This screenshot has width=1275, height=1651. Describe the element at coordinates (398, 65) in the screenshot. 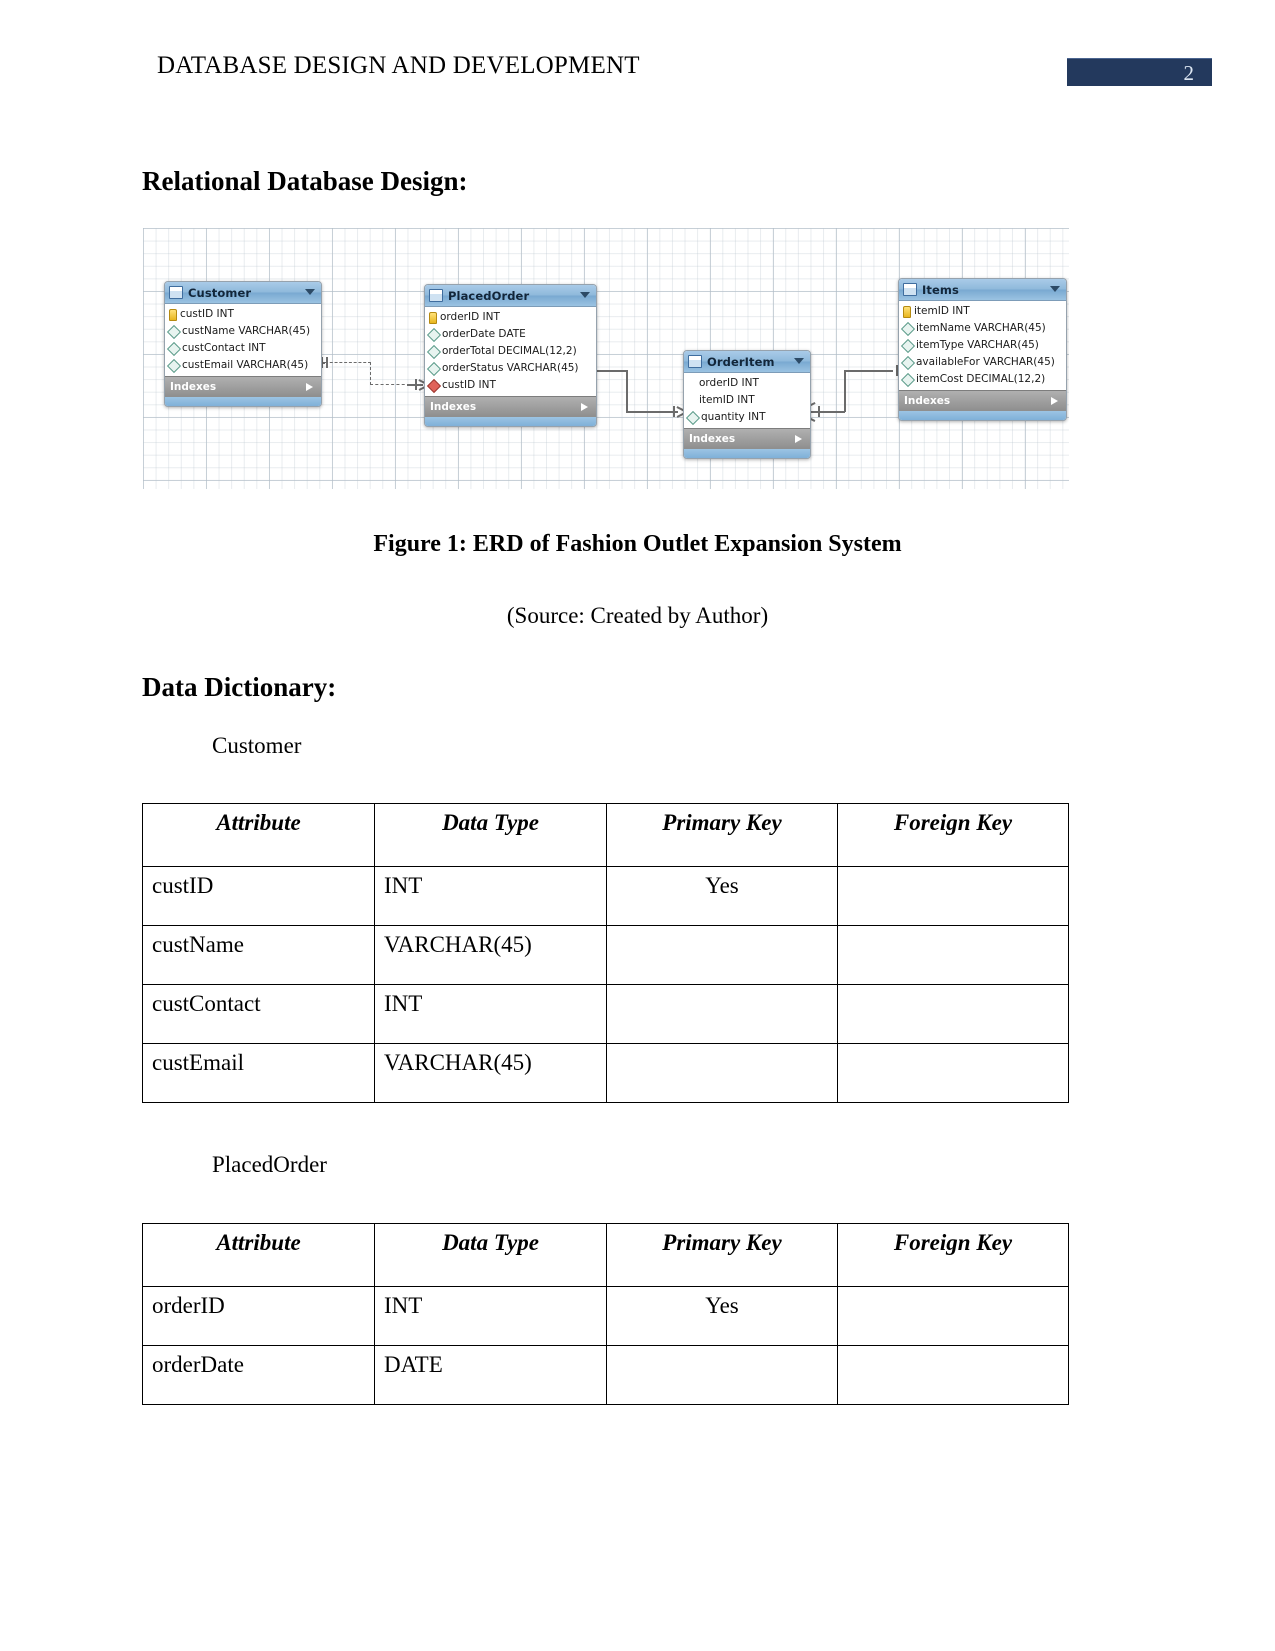

I see `header-title: DATABASE DESIGN AND DEVELOPMENT` at that location.